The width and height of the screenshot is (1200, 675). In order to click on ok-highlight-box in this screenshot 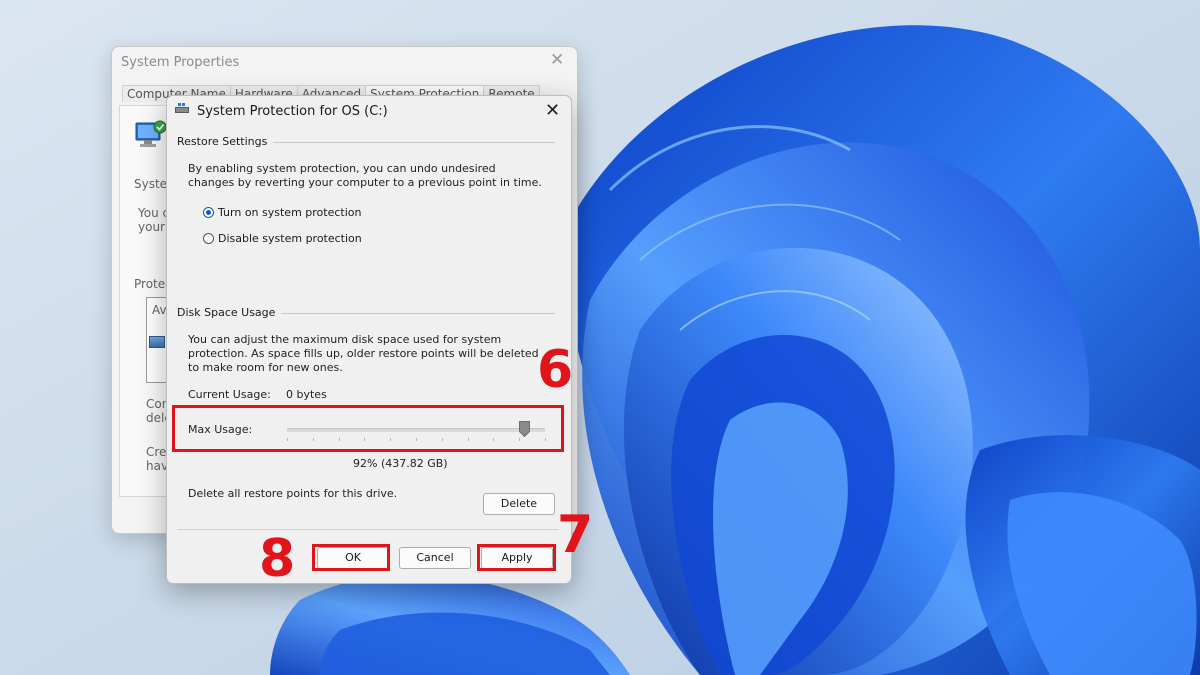, I will do `click(351, 557)`.